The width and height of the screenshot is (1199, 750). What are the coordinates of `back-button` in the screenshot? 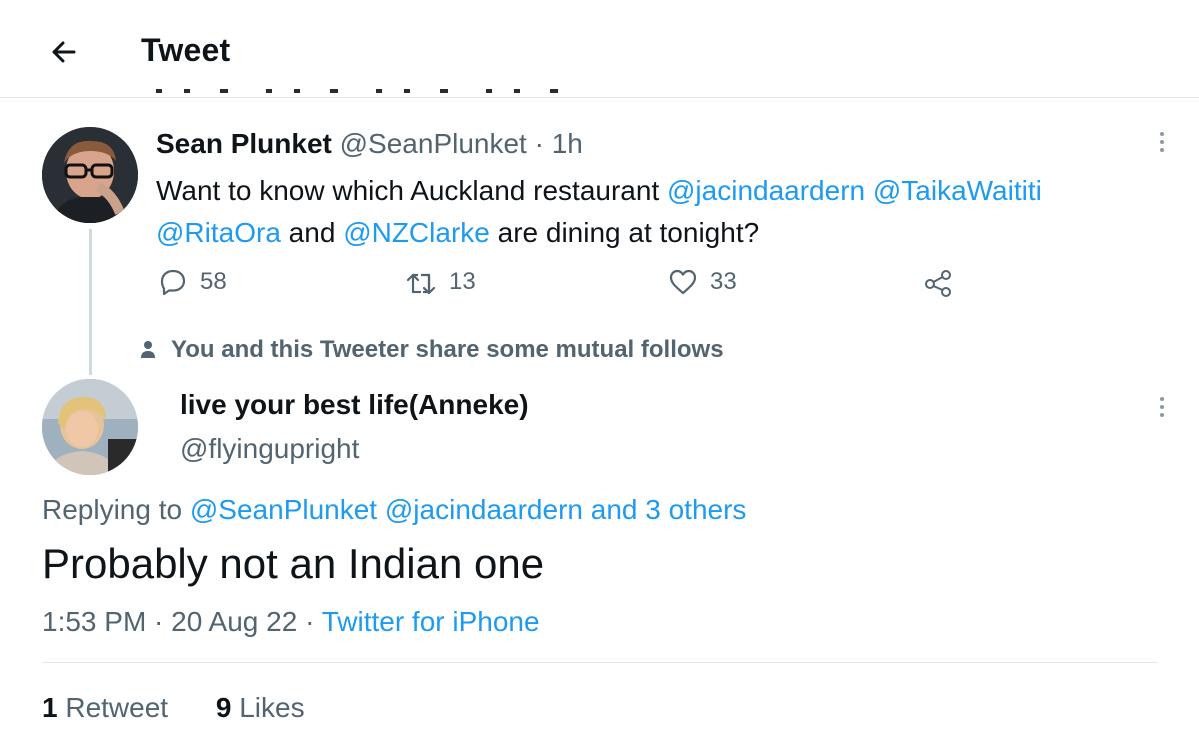 It's located at (64, 52).